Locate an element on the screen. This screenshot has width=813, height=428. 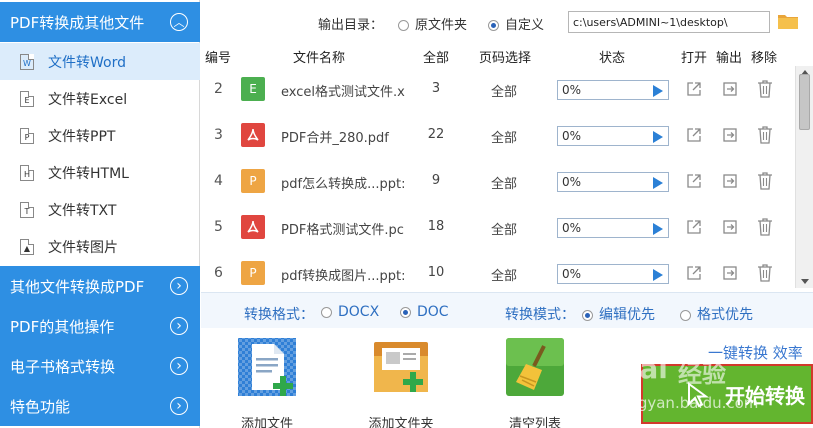
category-3: 特色功能 › is located at coordinates (100, 406).